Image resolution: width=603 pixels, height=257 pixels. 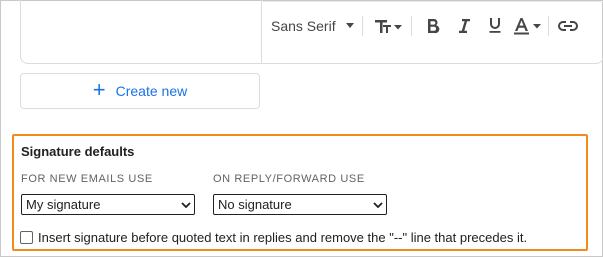 I want to click on link-icon, so click(x=567, y=25).